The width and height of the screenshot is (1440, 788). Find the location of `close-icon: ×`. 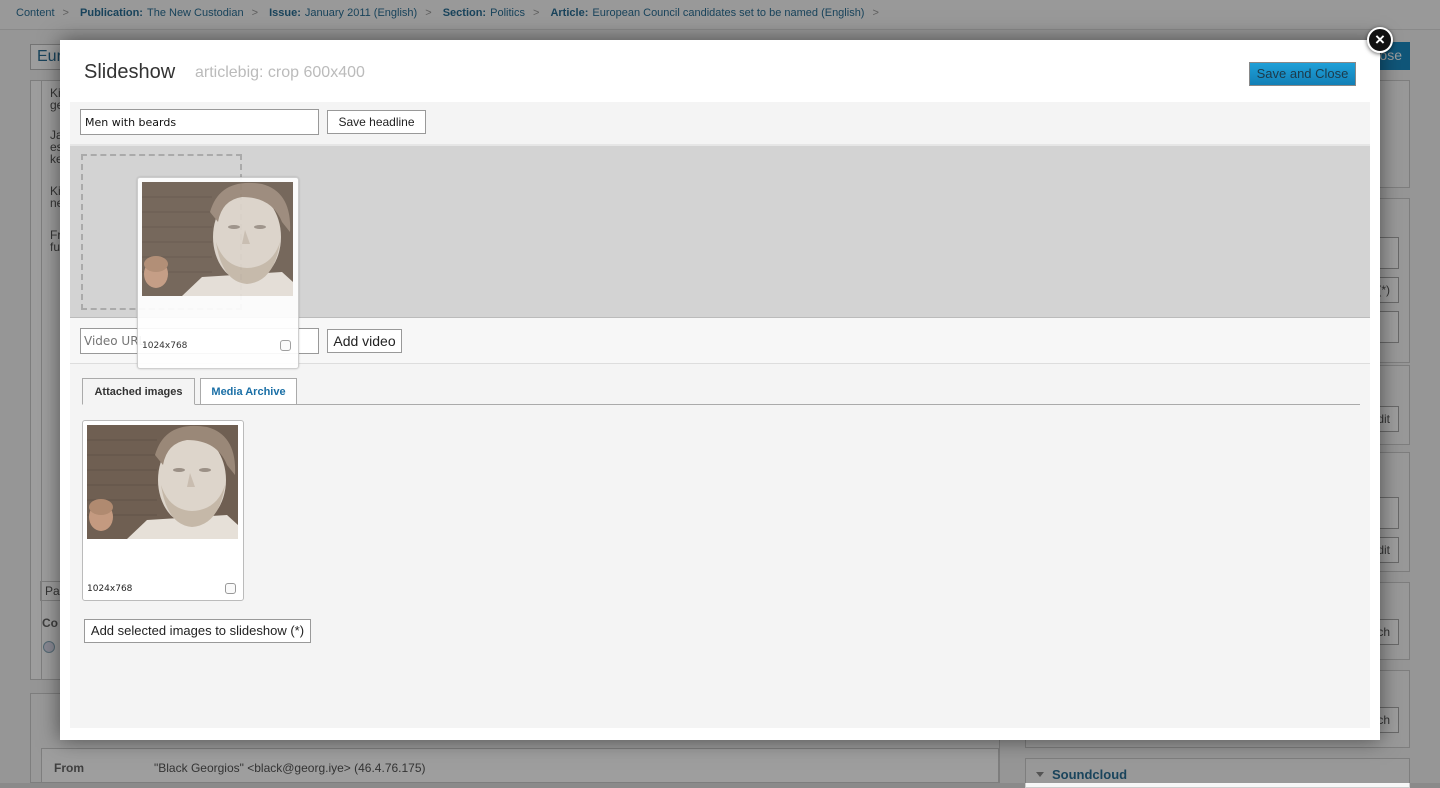

close-icon: × is located at coordinates (1380, 40).